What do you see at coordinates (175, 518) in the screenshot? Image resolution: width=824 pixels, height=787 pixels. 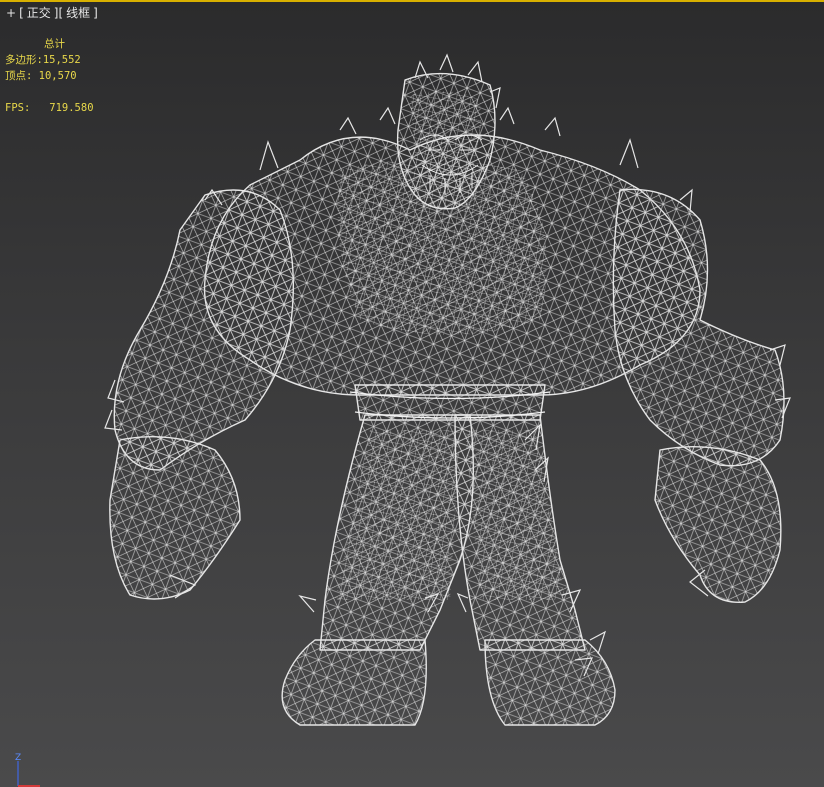 I see `left-hand-mesh` at bounding box center [175, 518].